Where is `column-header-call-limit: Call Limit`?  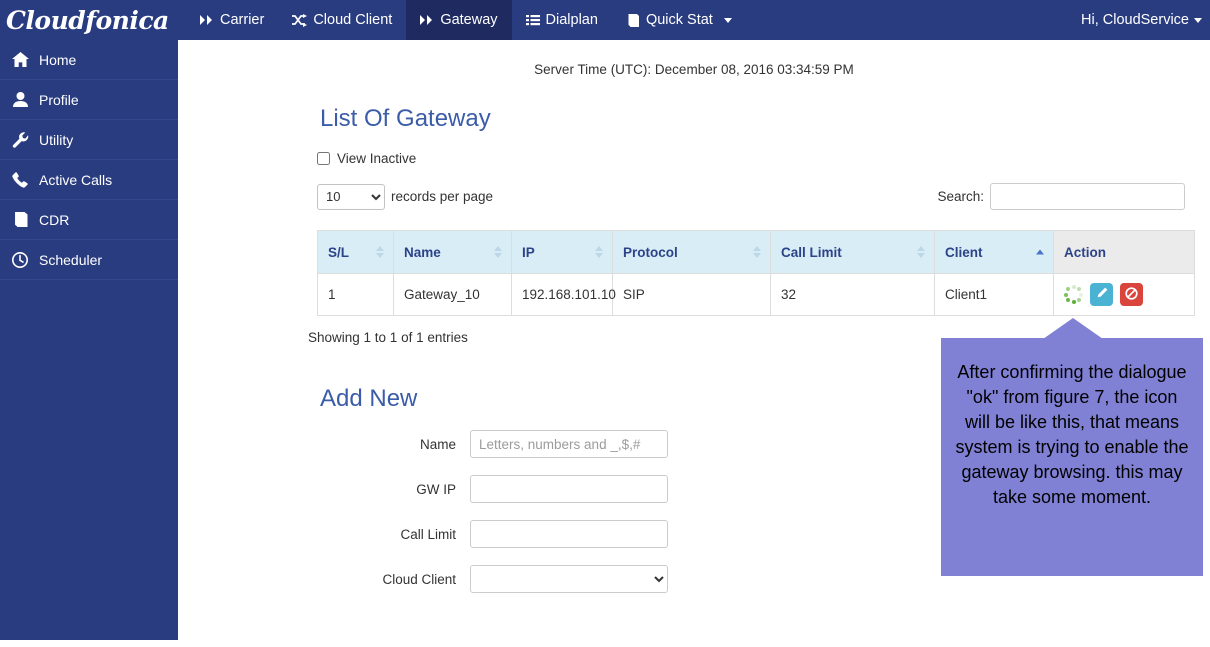
column-header-call-limit: Call Limit is located at coordinates (852, 252).